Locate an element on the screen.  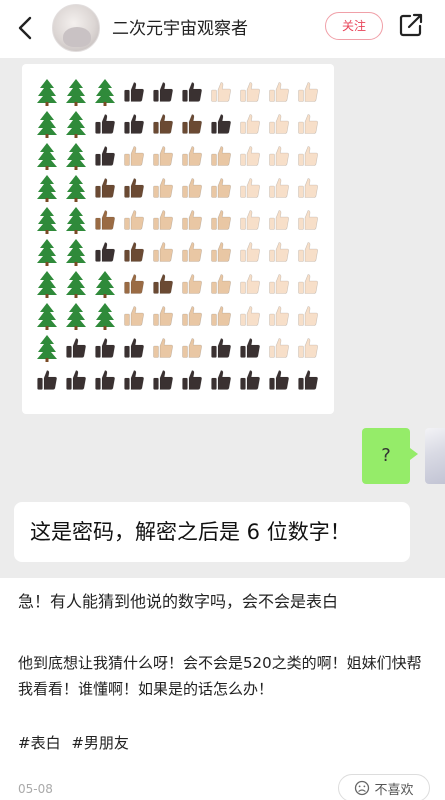
share-icon is located at coordinates (411, 25).